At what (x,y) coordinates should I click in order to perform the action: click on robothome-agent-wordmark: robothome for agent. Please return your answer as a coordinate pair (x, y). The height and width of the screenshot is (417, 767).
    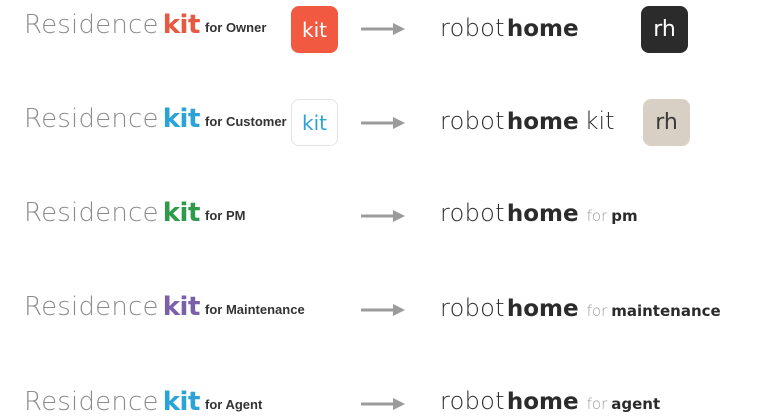
    Looking at the image, I should click on (550, 401).